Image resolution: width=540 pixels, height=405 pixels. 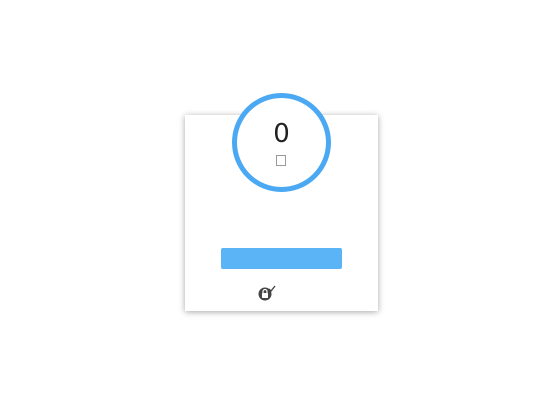 What do you see at coordinates (281, 258) in the screenshot?
I see `continue-button` at bounding box center [281, 258].